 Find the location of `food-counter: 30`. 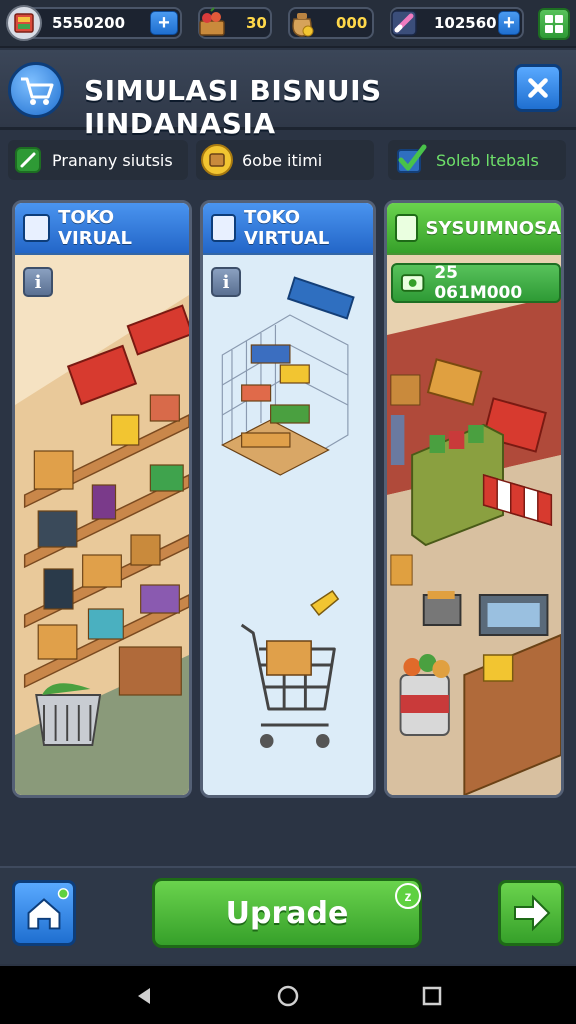

food-counter: 30 is located at coordinates (235, 23).